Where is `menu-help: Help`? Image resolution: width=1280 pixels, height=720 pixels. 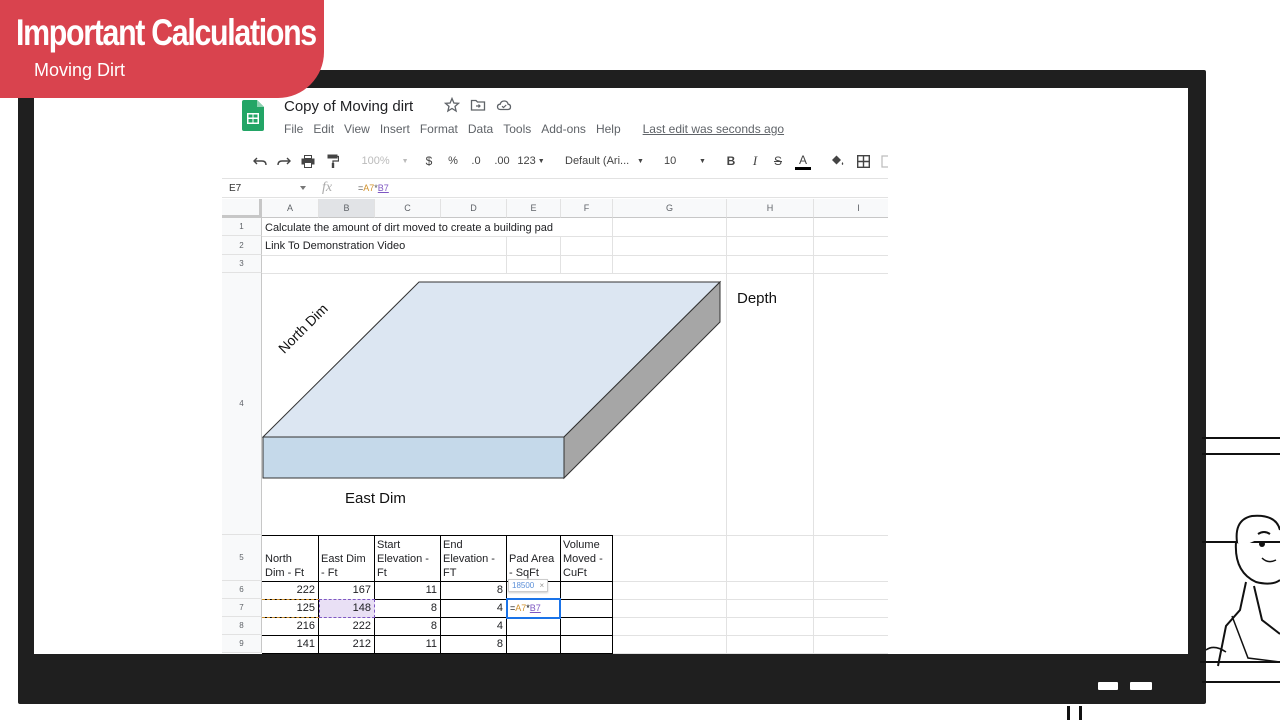 menu-help: Help is located at coordinates (608, 129).